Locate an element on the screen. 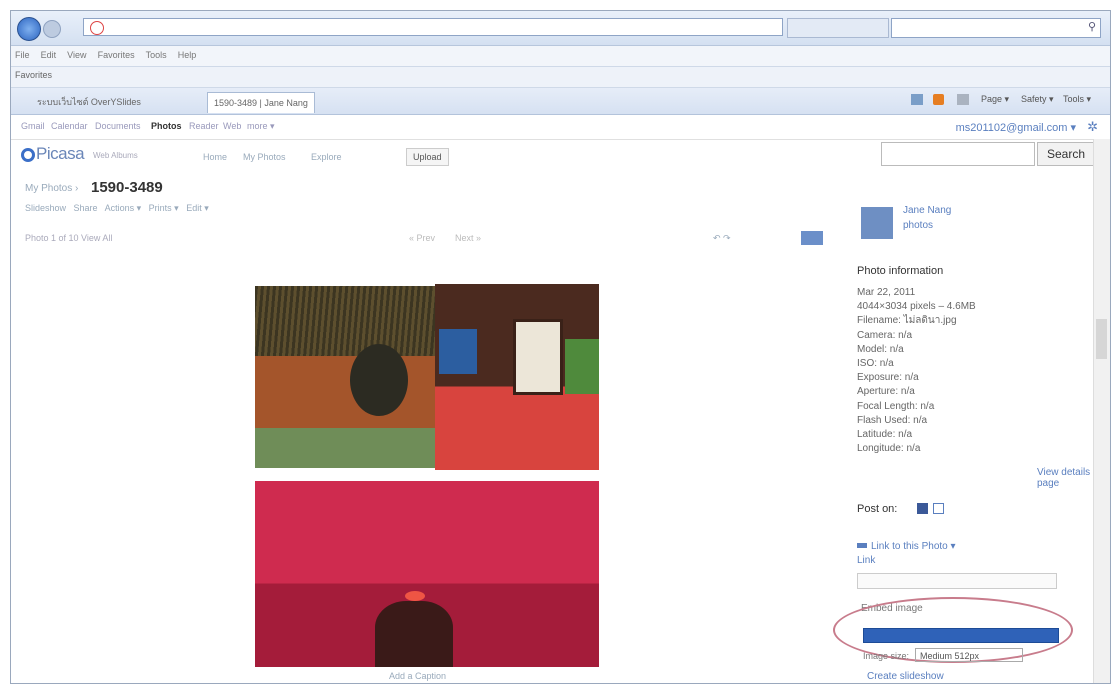 Image resolution: width=1119 pixels, height=684 pixels. gbar-calendar: Calendar is located at coordinates (69, 126).